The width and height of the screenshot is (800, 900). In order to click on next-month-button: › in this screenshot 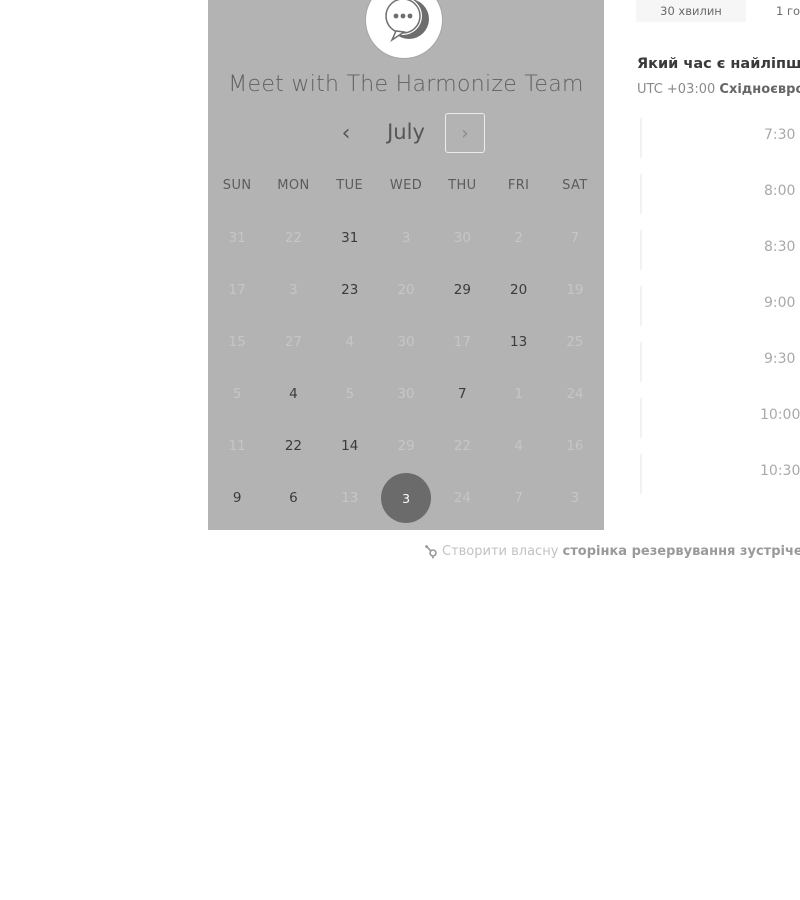, I will do `click(465, 133)`.